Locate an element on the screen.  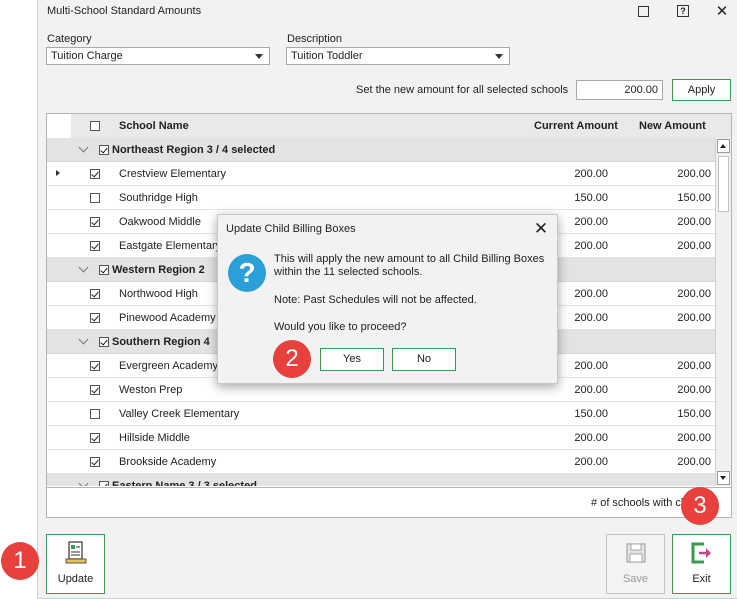
table-row: Brookside Academy 200.00 200.00 is located at coordinates (381, 462).